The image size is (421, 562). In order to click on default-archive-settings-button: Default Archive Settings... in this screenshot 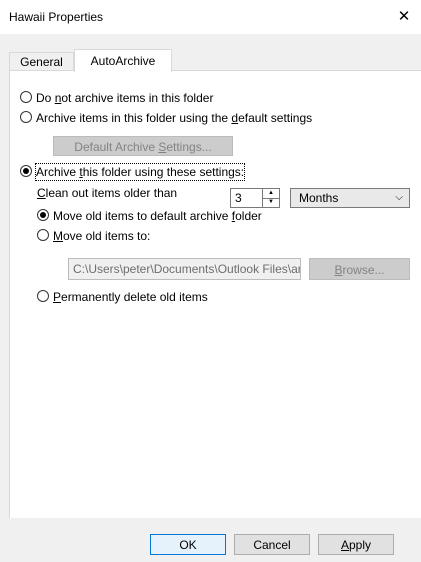, I will do `click(143, 146)`.